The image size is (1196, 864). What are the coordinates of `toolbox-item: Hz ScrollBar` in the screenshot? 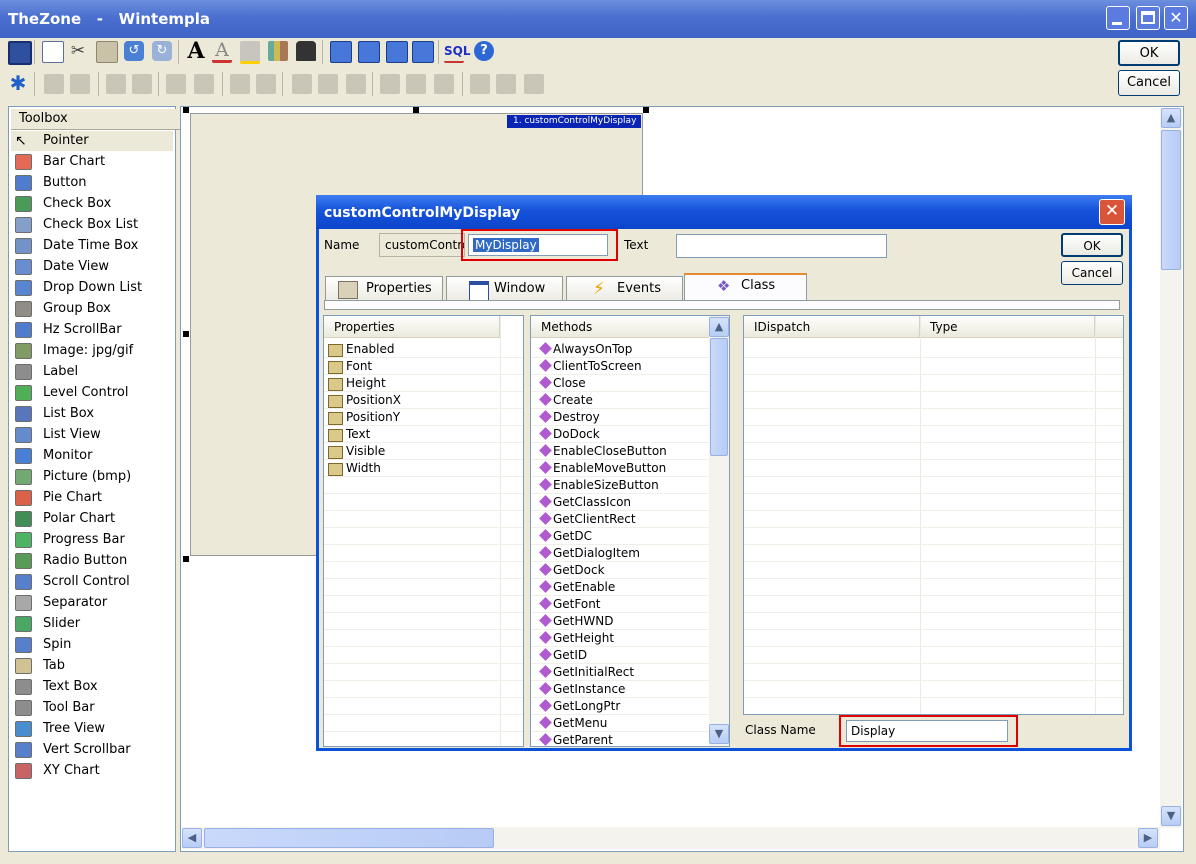 It's located at (92, 330).